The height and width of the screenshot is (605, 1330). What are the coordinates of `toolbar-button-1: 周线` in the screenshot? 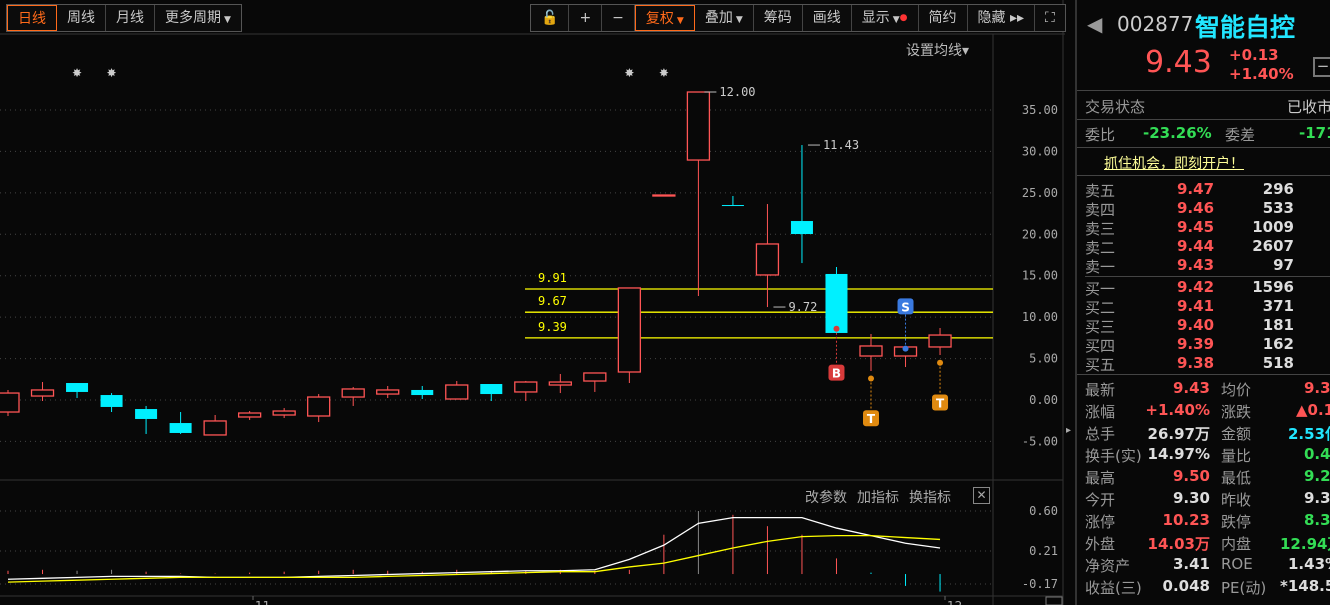 It's located at (81, 18).